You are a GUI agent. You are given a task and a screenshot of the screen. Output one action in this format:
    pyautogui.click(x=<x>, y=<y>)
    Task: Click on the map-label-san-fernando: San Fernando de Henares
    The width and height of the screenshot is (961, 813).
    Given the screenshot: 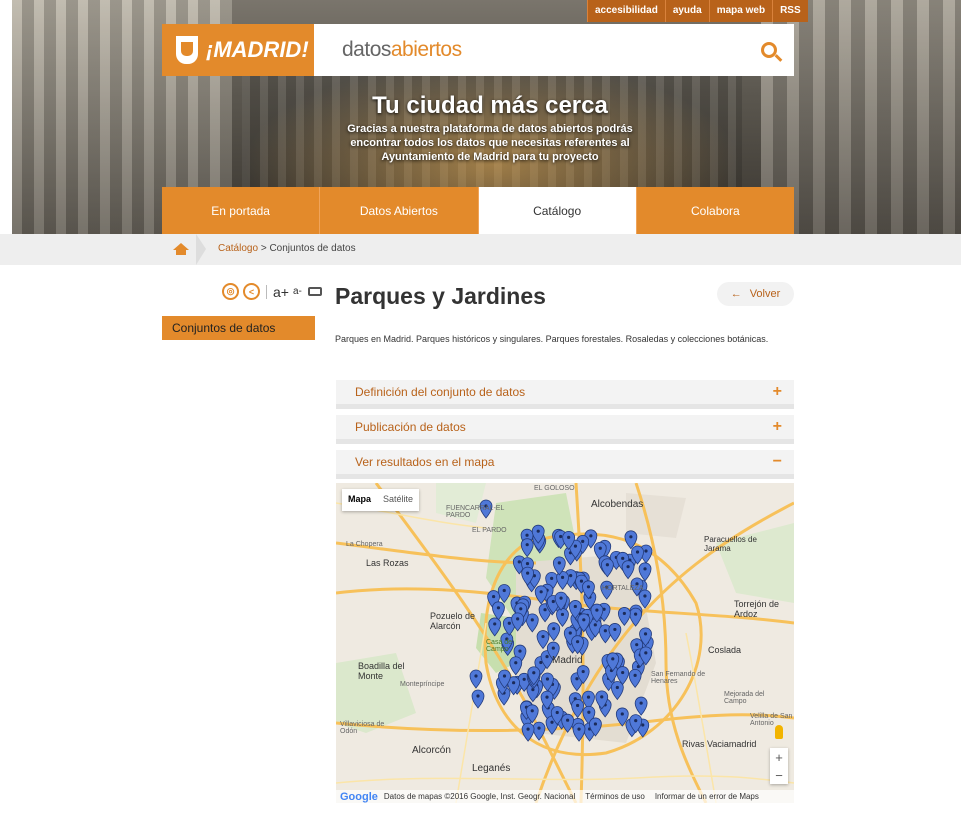 What is the action you would take?
    pyautogui.click(x=678, y=678)
    